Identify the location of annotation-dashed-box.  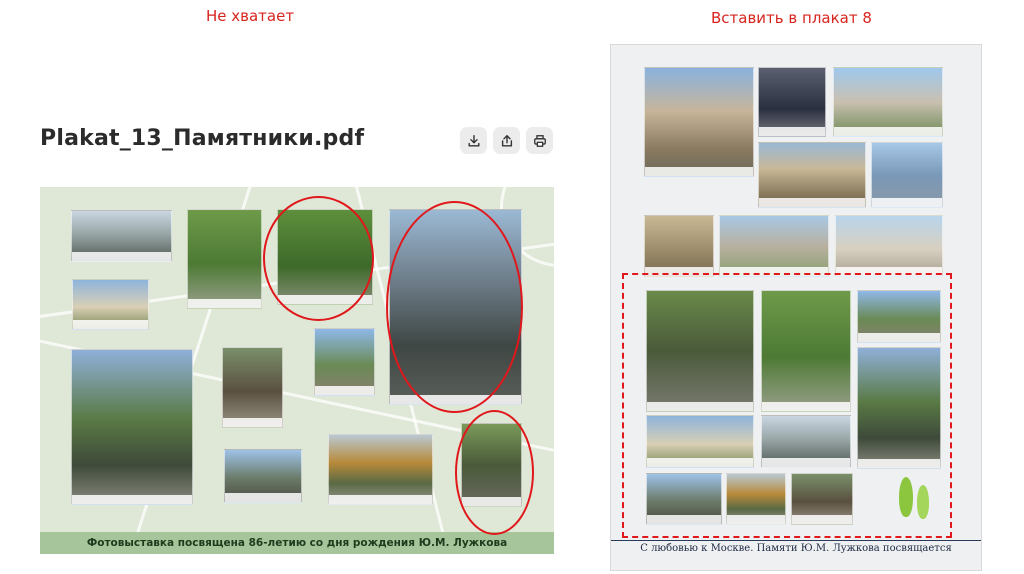
(787, 405).